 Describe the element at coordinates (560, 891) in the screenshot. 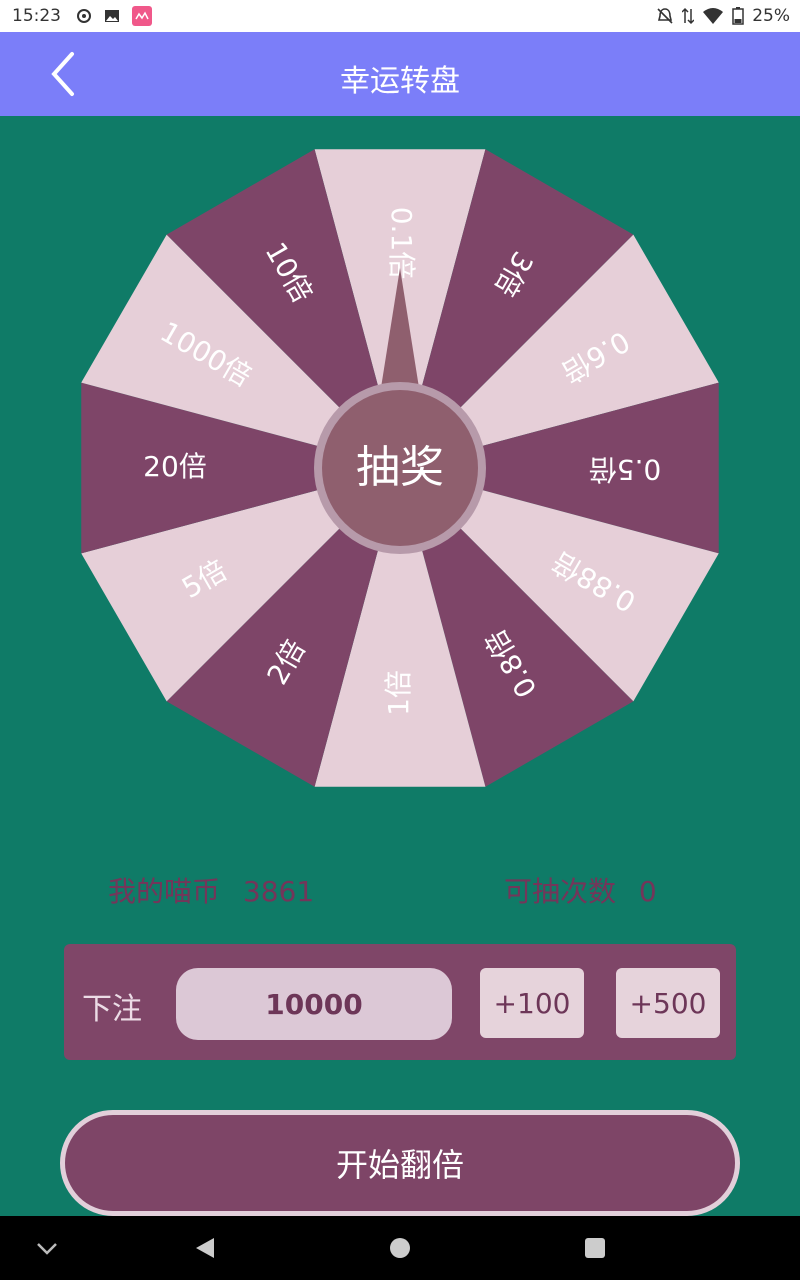

I see `draws-label: 可抽次数` at that location.